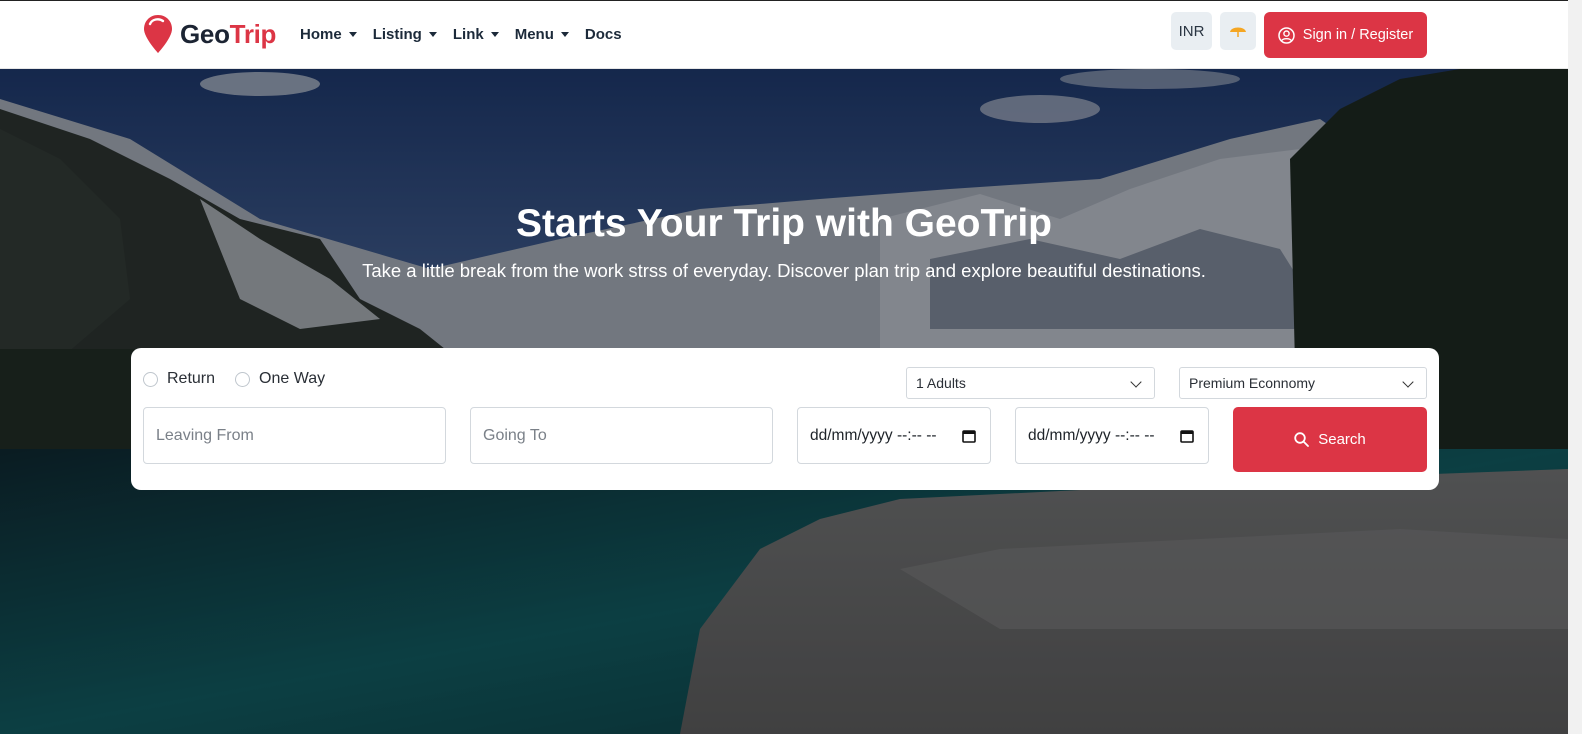 This screenshot has width=1582, height=734. Describe the element at coordinates (534, 34) in the screenshot. I see `nav-item-label: Menu` at that location.